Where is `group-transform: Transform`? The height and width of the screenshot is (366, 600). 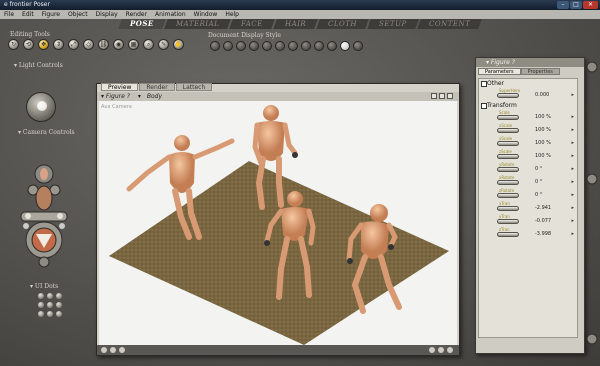
group-transform: Transform is located at coordinates (528, 105).